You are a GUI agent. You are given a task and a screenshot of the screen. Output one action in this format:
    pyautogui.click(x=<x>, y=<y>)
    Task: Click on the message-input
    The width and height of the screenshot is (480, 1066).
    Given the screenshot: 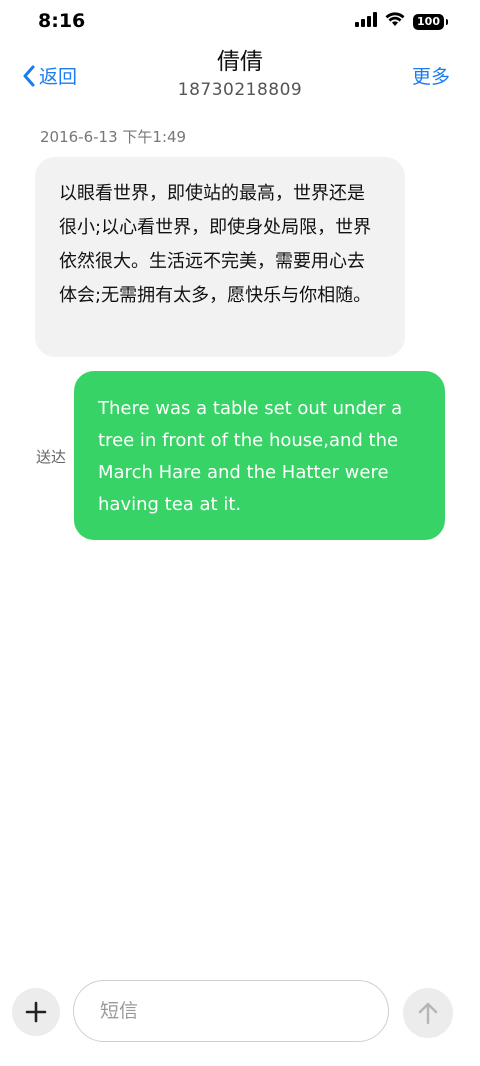 What is the action you would take?
    pyautogui.click(x=231, y=1011)
    